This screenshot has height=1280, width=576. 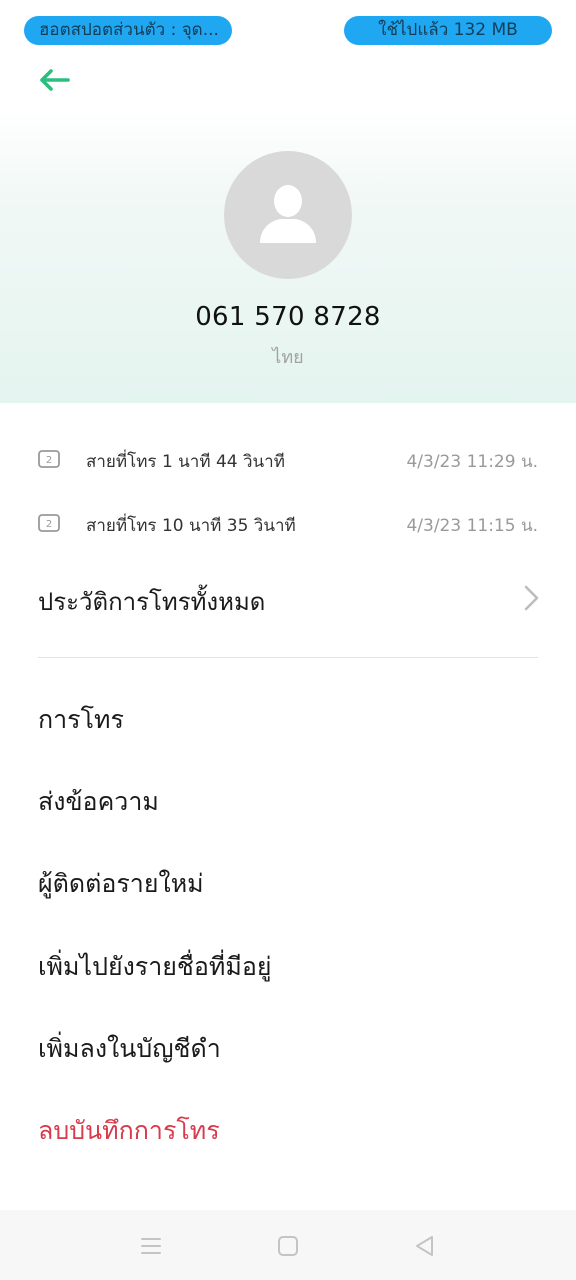 I want to click on add-to-existing-contact-action: เพิ่มไปยังรายชื่อที่มีอยู่, so click(x=155, y=967).